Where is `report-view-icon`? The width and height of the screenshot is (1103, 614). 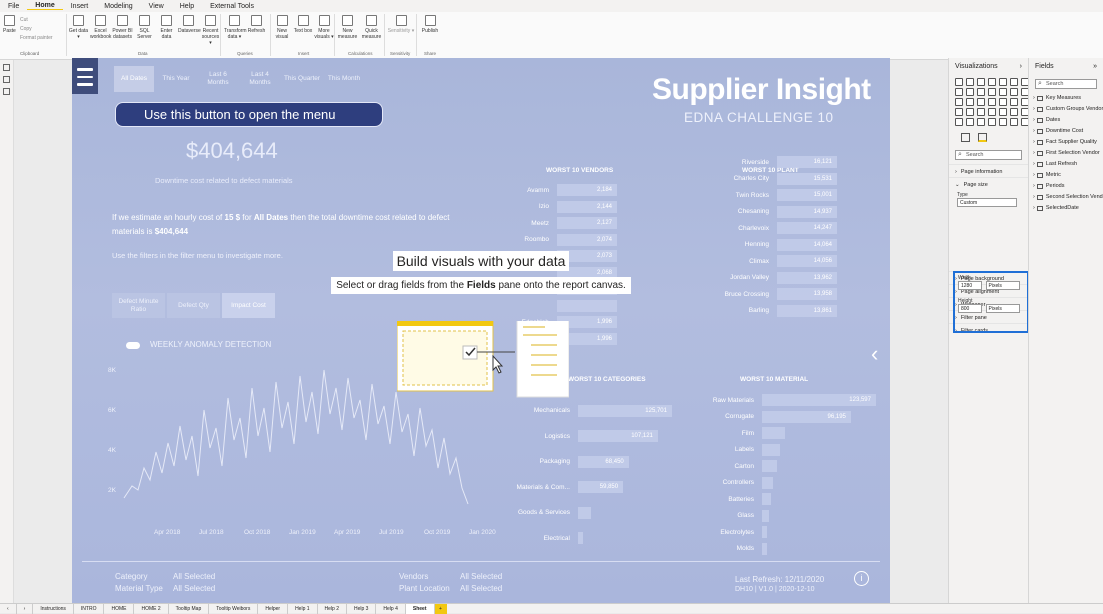 report-view-icon is located at coordinates (6, 67).